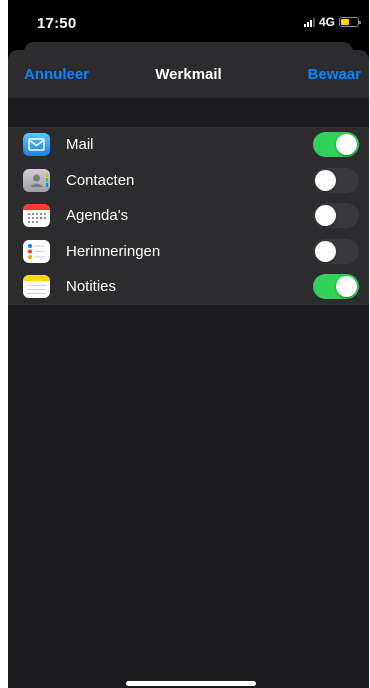 This screenshot has width=370, height=688. Describe the element at coordinates (188, 21) in the screenshot. I see `status-bar: 17:50 4G` at that location.